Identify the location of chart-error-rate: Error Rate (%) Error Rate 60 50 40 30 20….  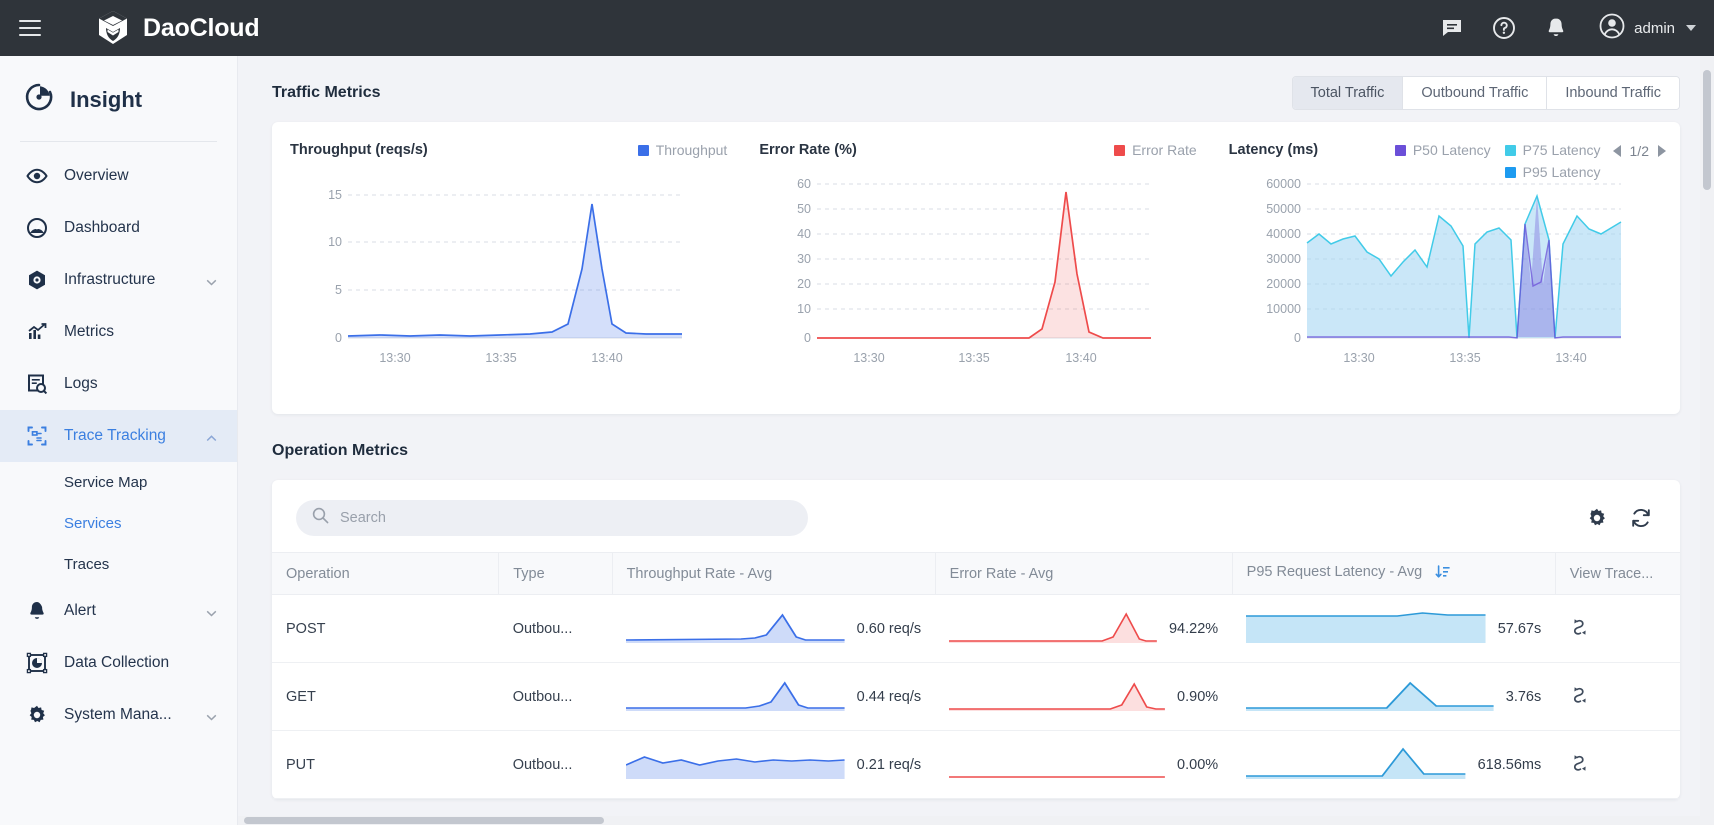
(975, 268).